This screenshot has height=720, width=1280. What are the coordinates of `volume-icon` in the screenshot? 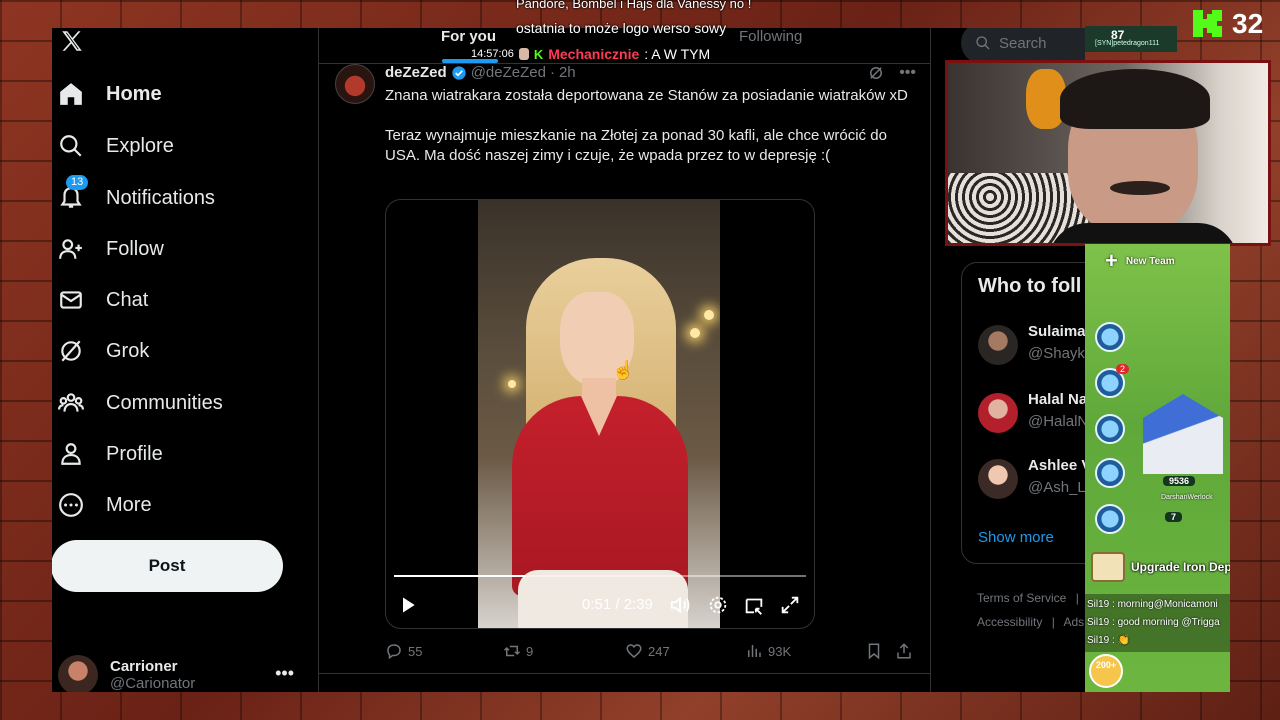 It's located at (680, 605).